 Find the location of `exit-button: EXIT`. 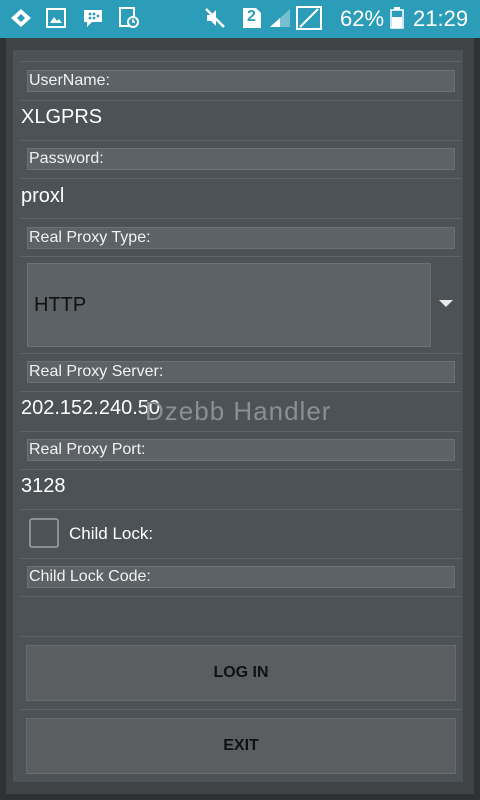

exit-button: EXIT is located at coordinates (241, 746).